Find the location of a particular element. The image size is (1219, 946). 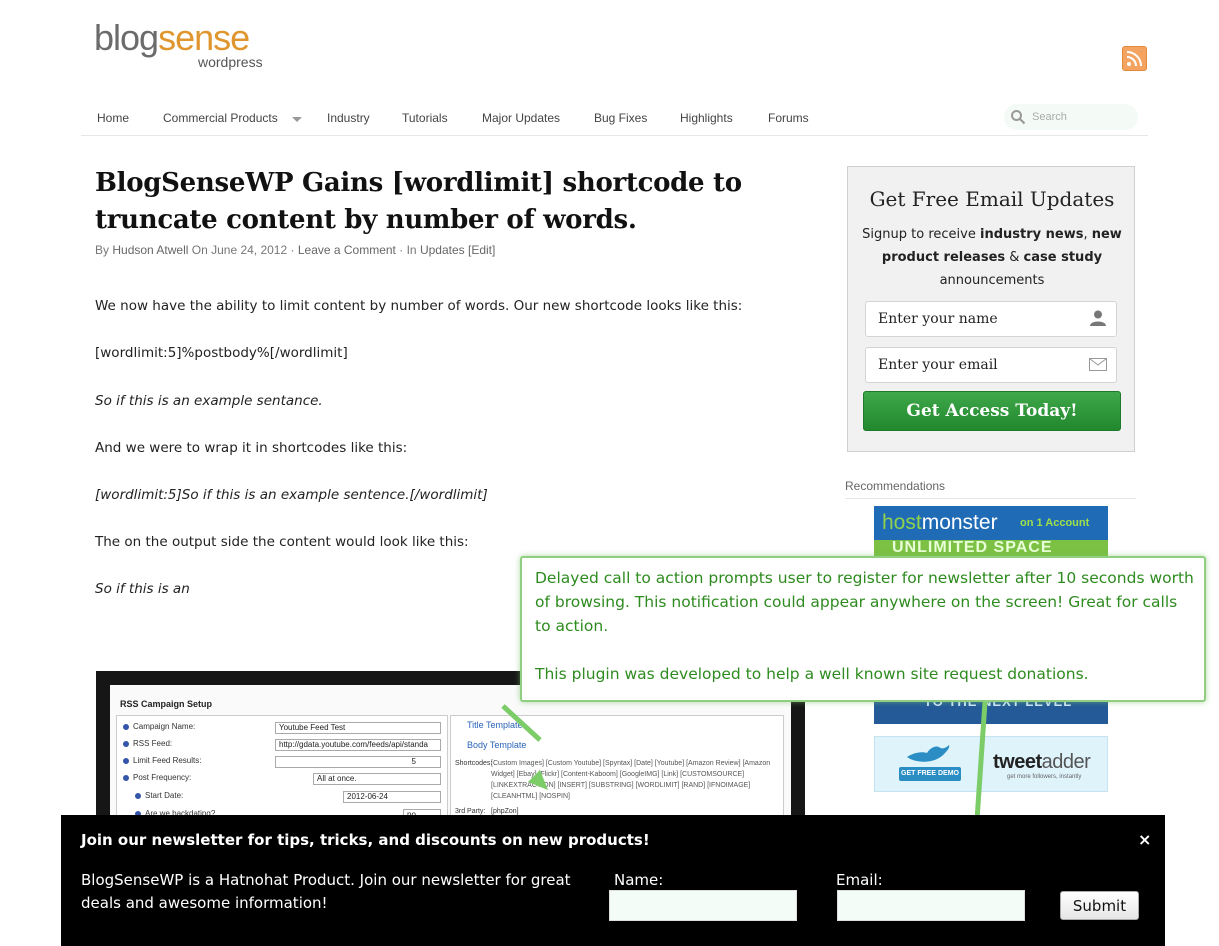

form-label: Start Date: is located at coordinates (159, 795).